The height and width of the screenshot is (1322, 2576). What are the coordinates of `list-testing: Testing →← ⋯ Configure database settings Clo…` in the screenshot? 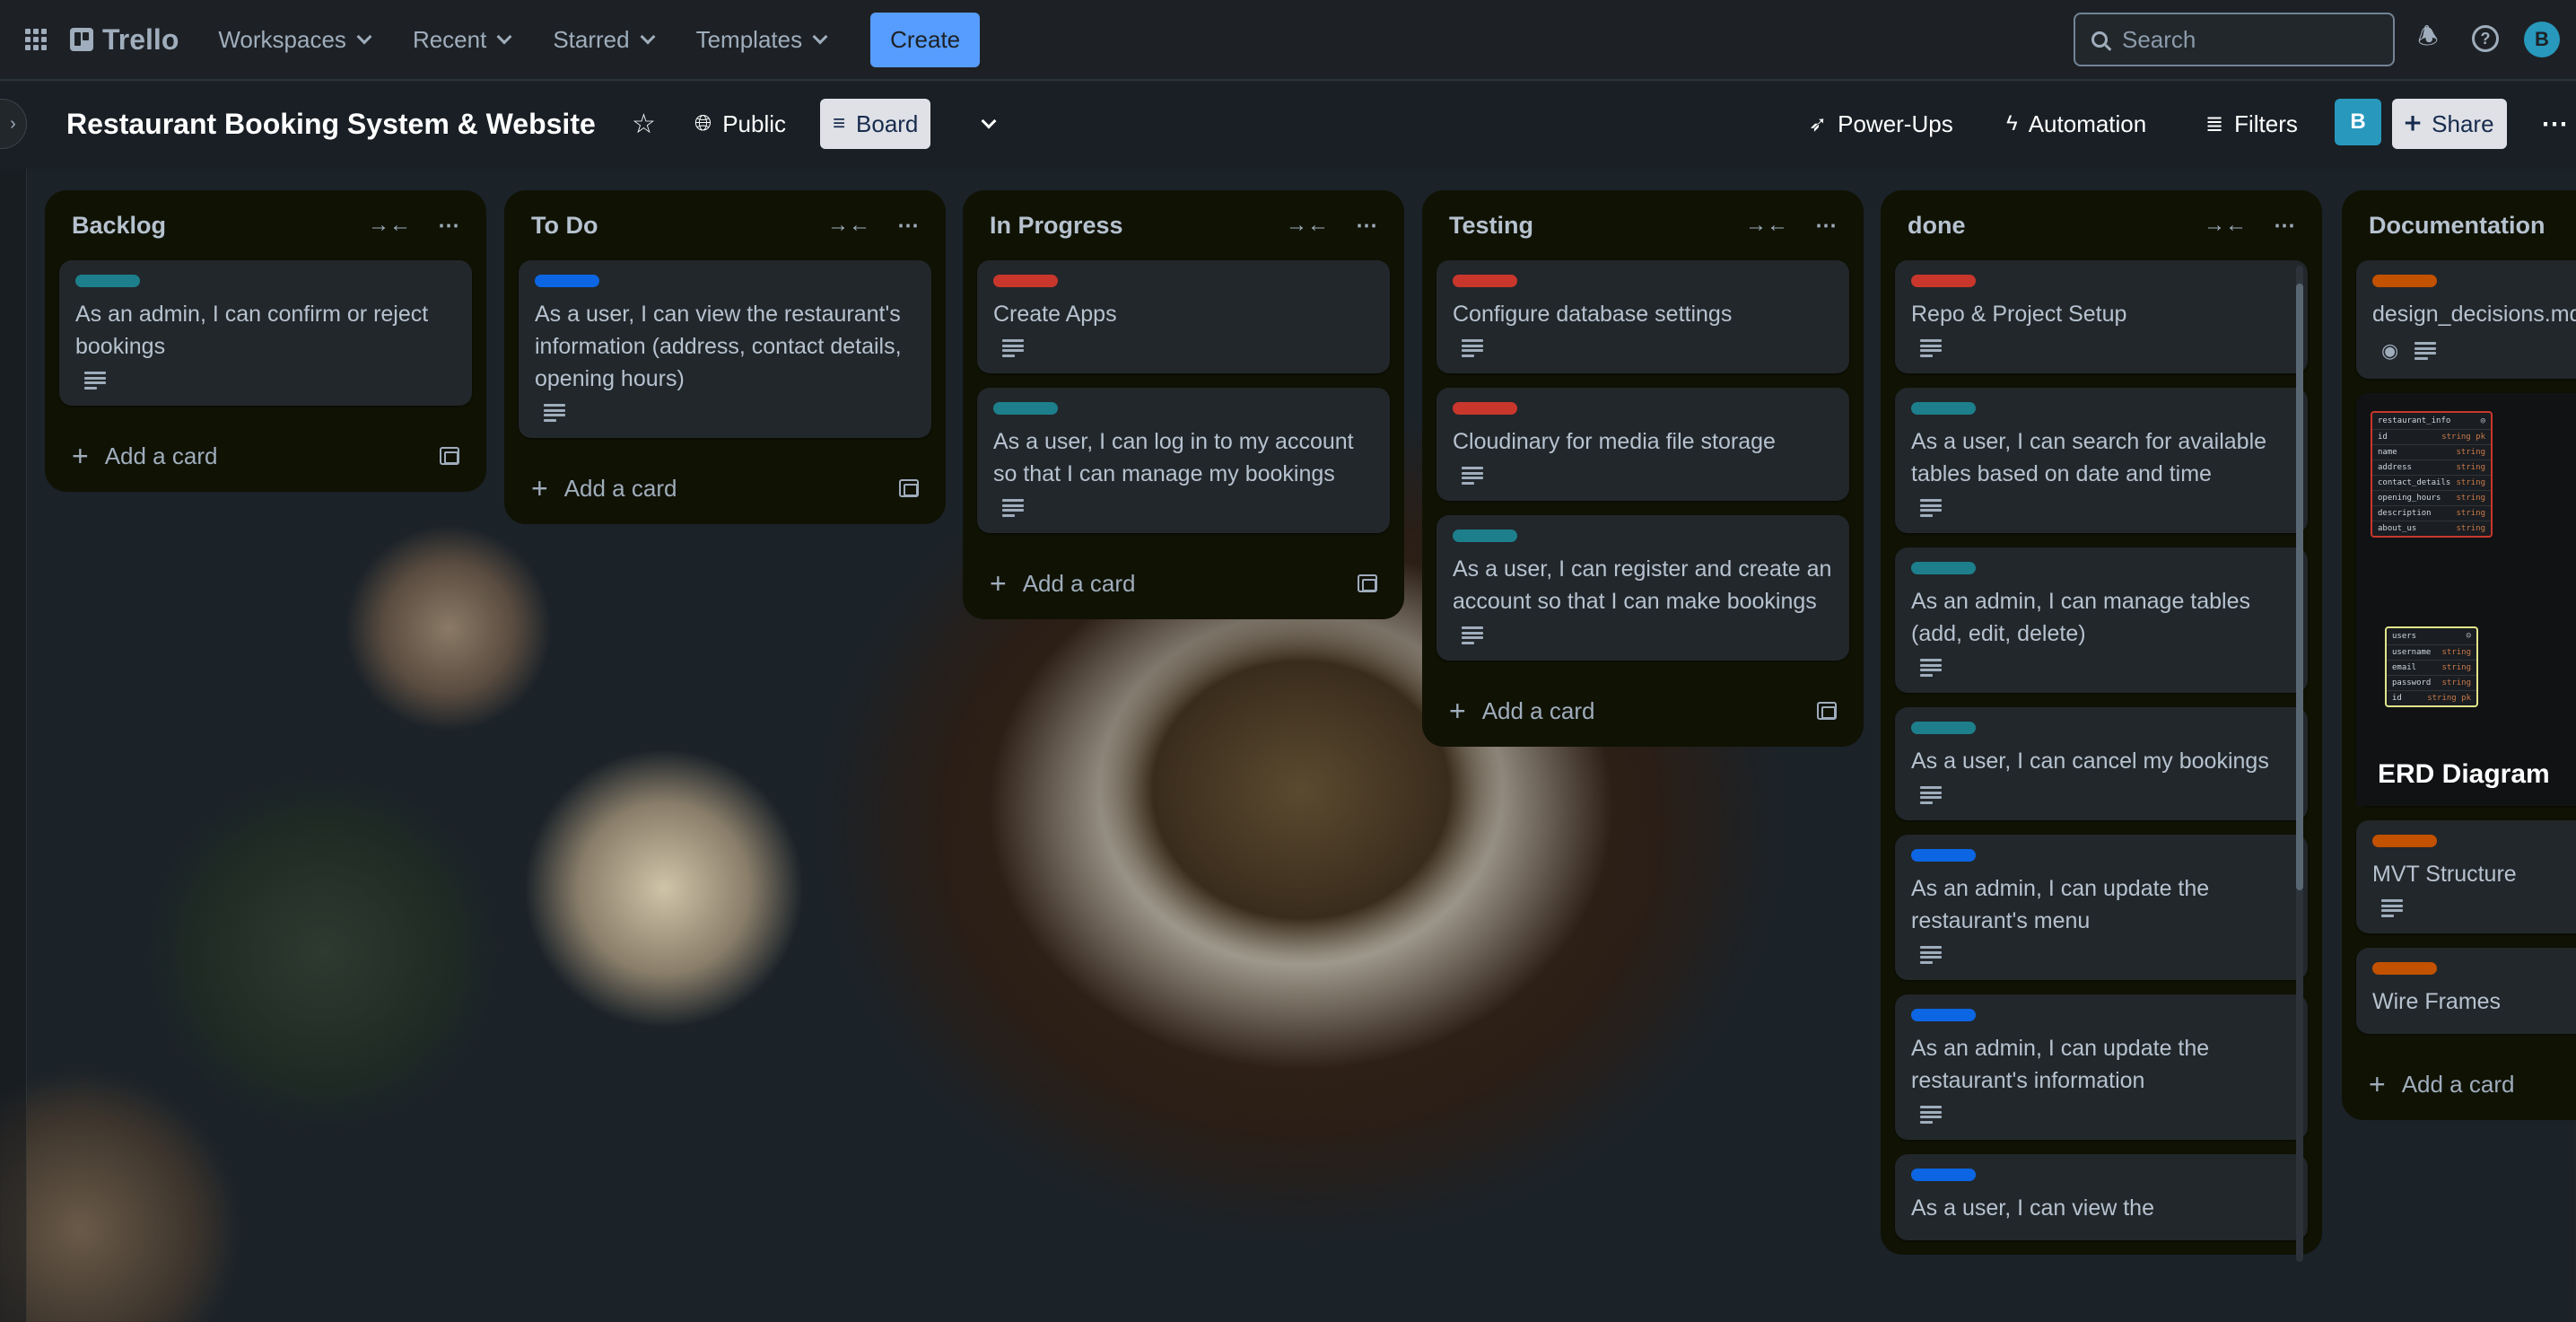 It's located at (1643, 468).